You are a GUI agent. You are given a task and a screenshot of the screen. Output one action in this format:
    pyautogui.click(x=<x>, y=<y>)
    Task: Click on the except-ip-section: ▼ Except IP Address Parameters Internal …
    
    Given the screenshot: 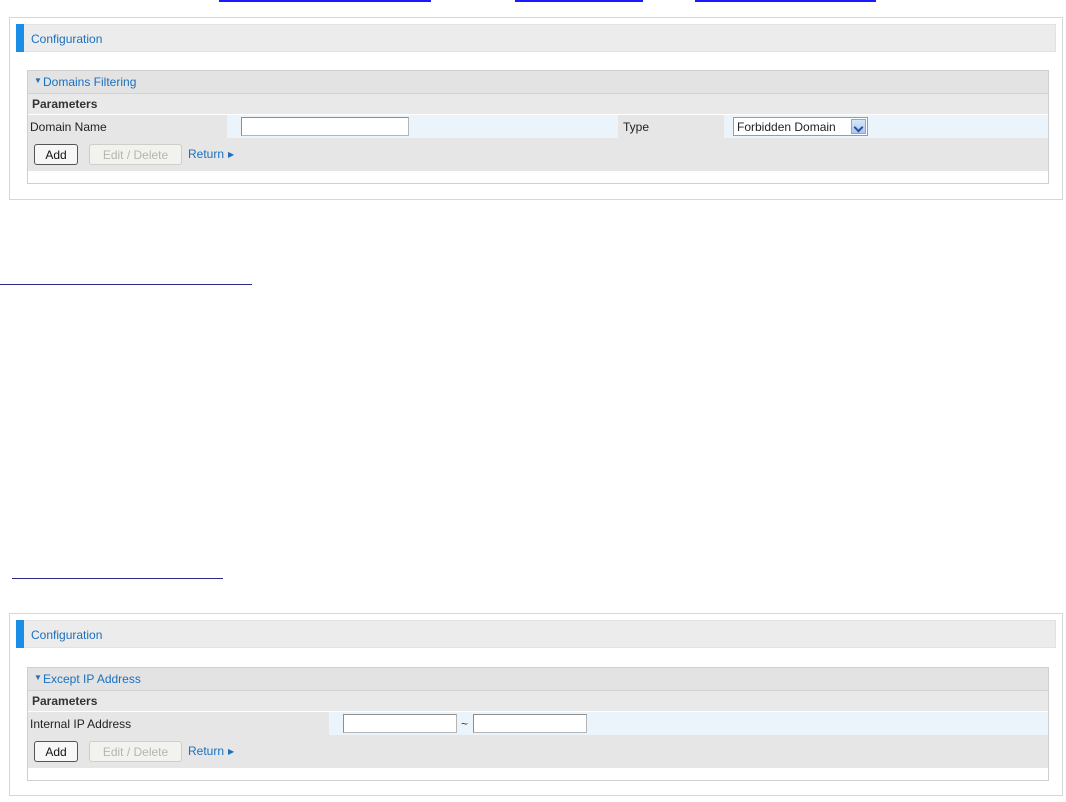 What is the action you would take?
    pyautogui.click(x=538, y=724)
    